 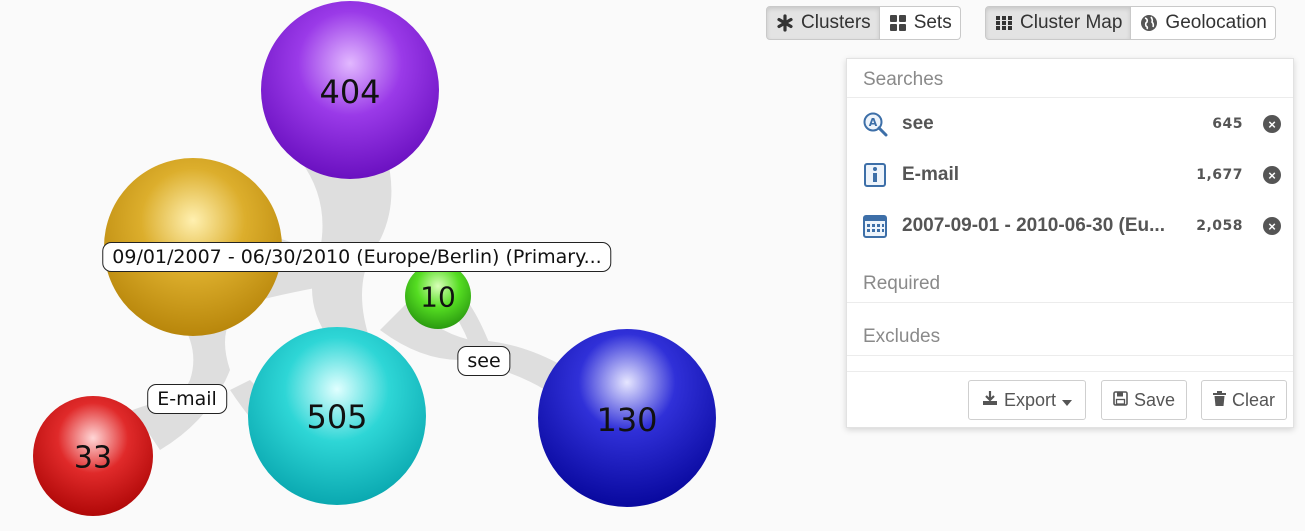 I want to click on text-search-icon: A, so click(x=875, y=124).